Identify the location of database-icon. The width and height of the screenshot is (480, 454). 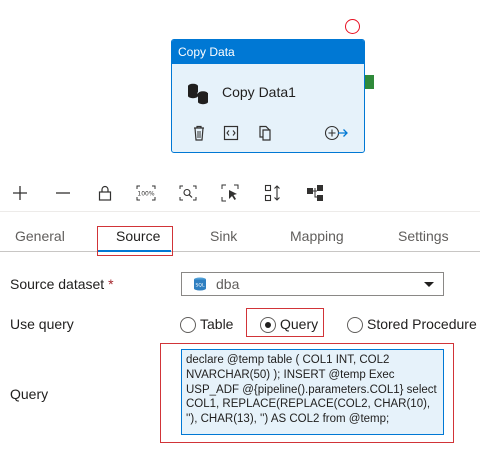
(198, 94).